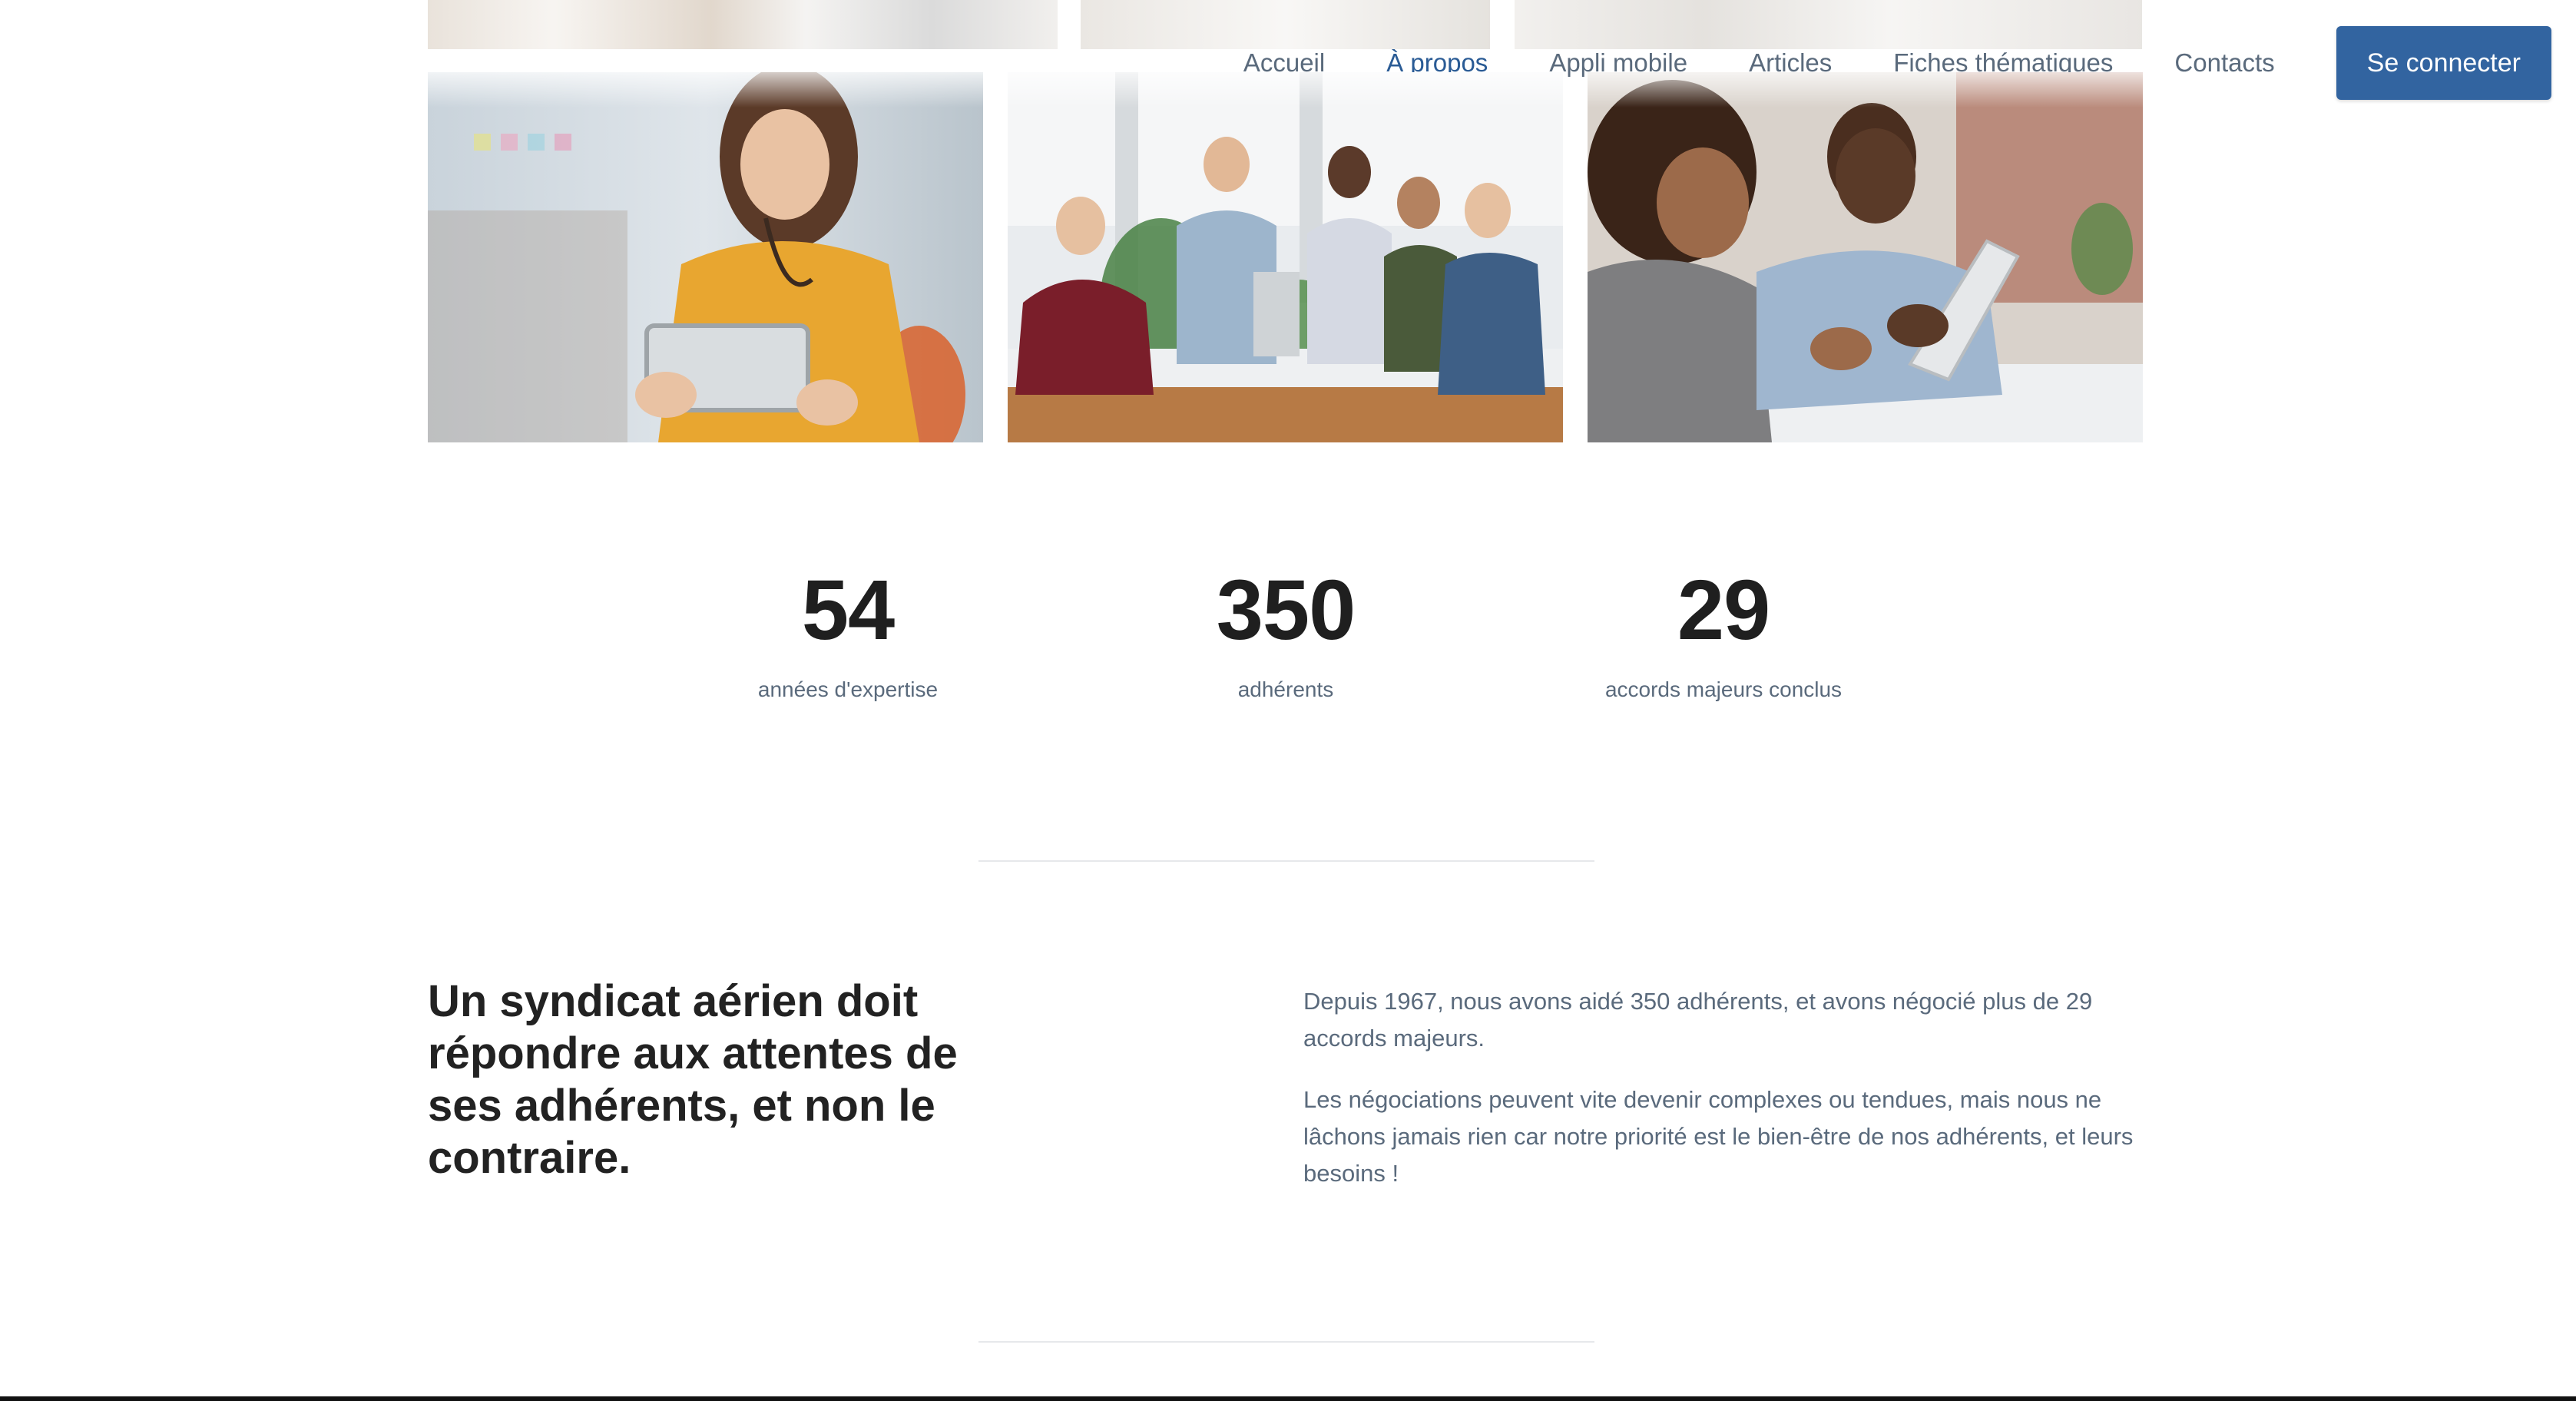  I want to click on stat-label: adhérents, so click(1285, 689).